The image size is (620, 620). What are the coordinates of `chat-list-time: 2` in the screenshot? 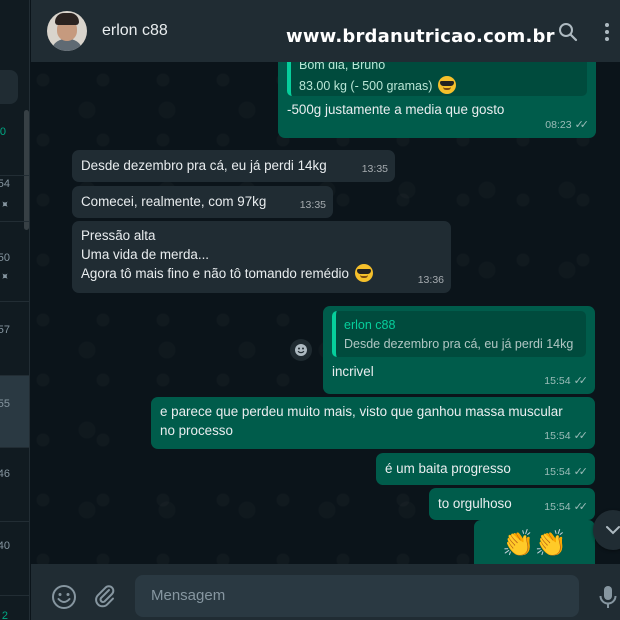 It's located at (4, 615).